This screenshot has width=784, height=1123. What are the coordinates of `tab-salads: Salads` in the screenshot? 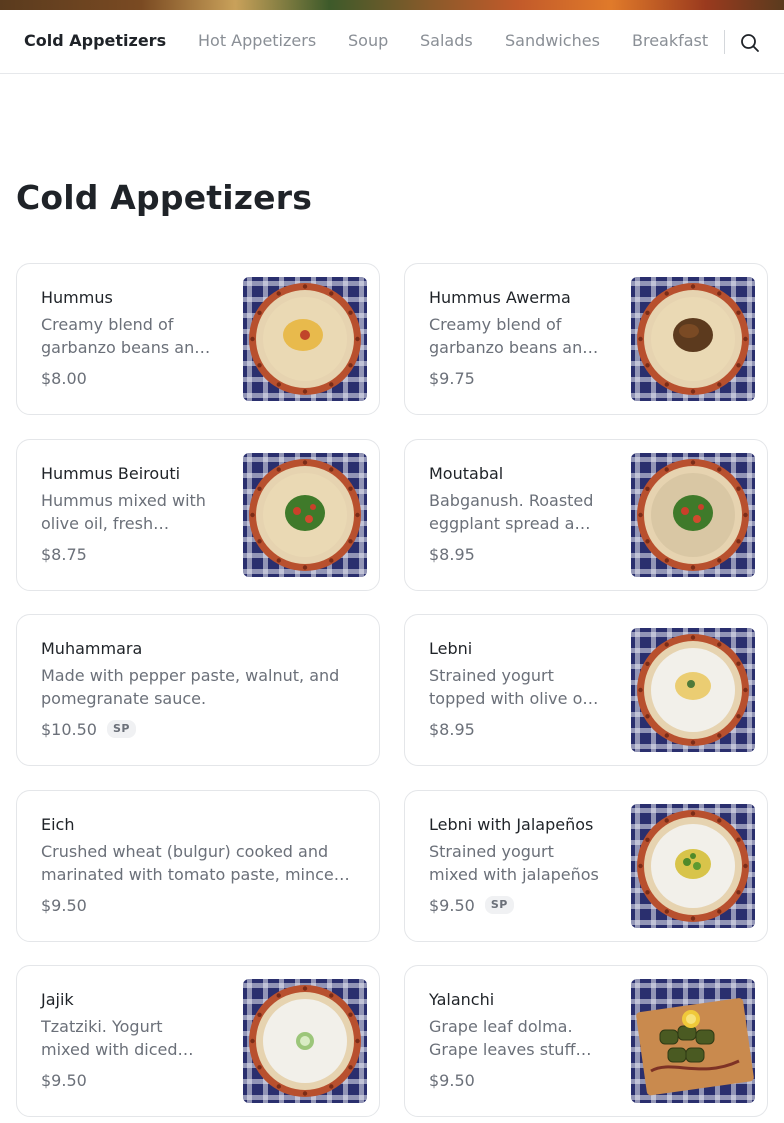 It's located at (446, 41).